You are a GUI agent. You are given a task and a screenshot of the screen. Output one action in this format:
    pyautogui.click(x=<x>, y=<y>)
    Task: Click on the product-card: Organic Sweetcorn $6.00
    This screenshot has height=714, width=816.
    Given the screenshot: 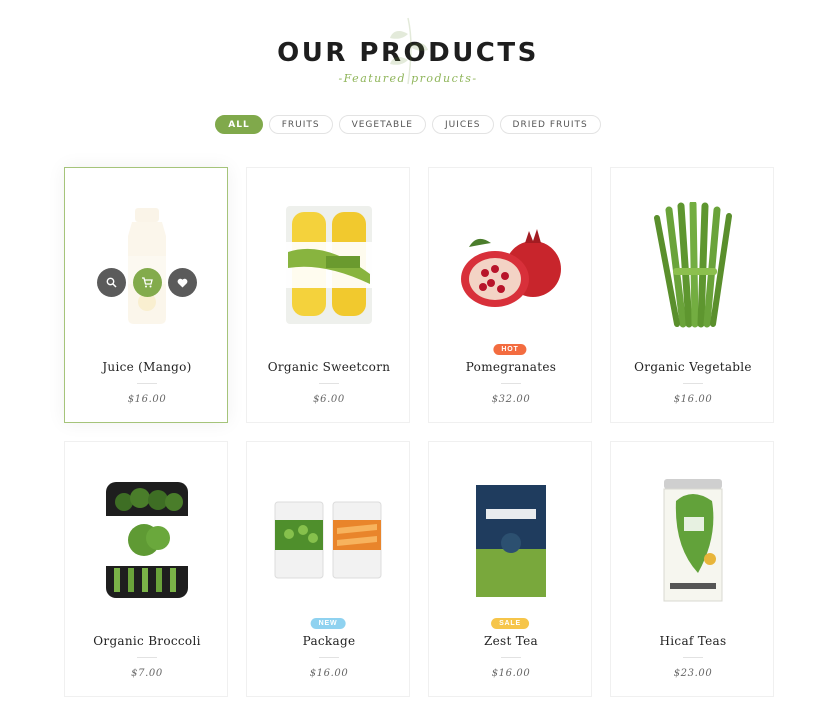 What is the action you would take?
    pyautogui.click(x=328, y=295)
    